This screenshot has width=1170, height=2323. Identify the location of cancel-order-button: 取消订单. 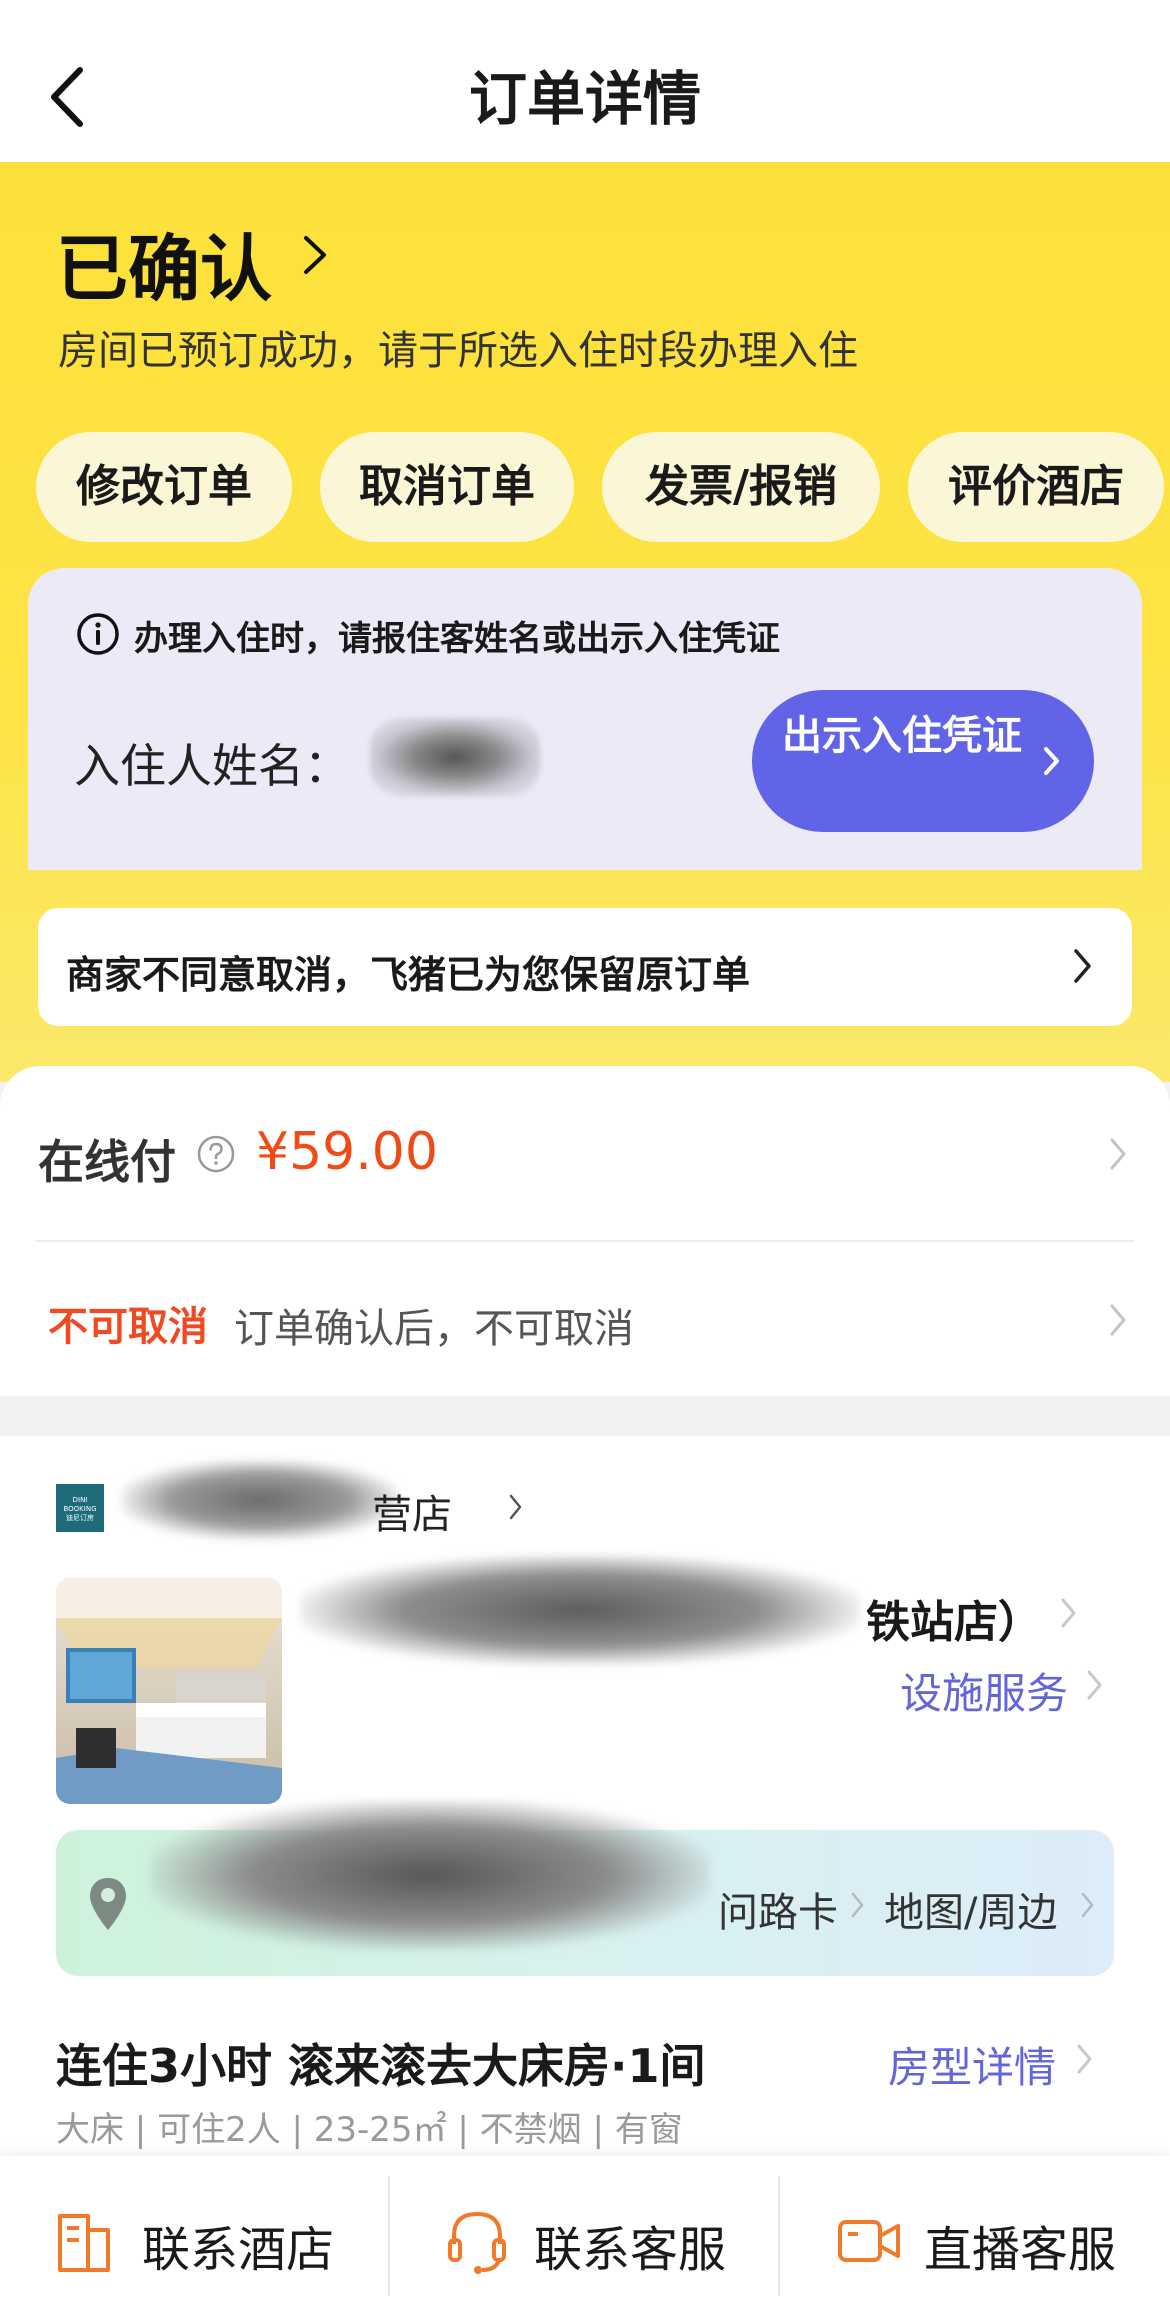
(447, 487).